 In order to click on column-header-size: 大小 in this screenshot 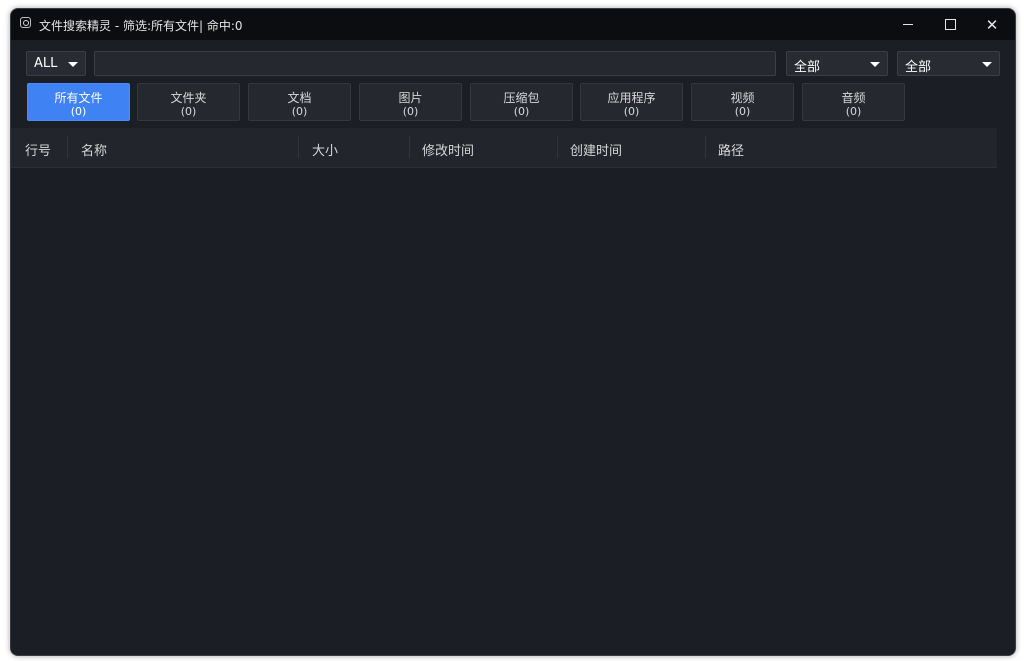, I will do `click(325, 149)`.